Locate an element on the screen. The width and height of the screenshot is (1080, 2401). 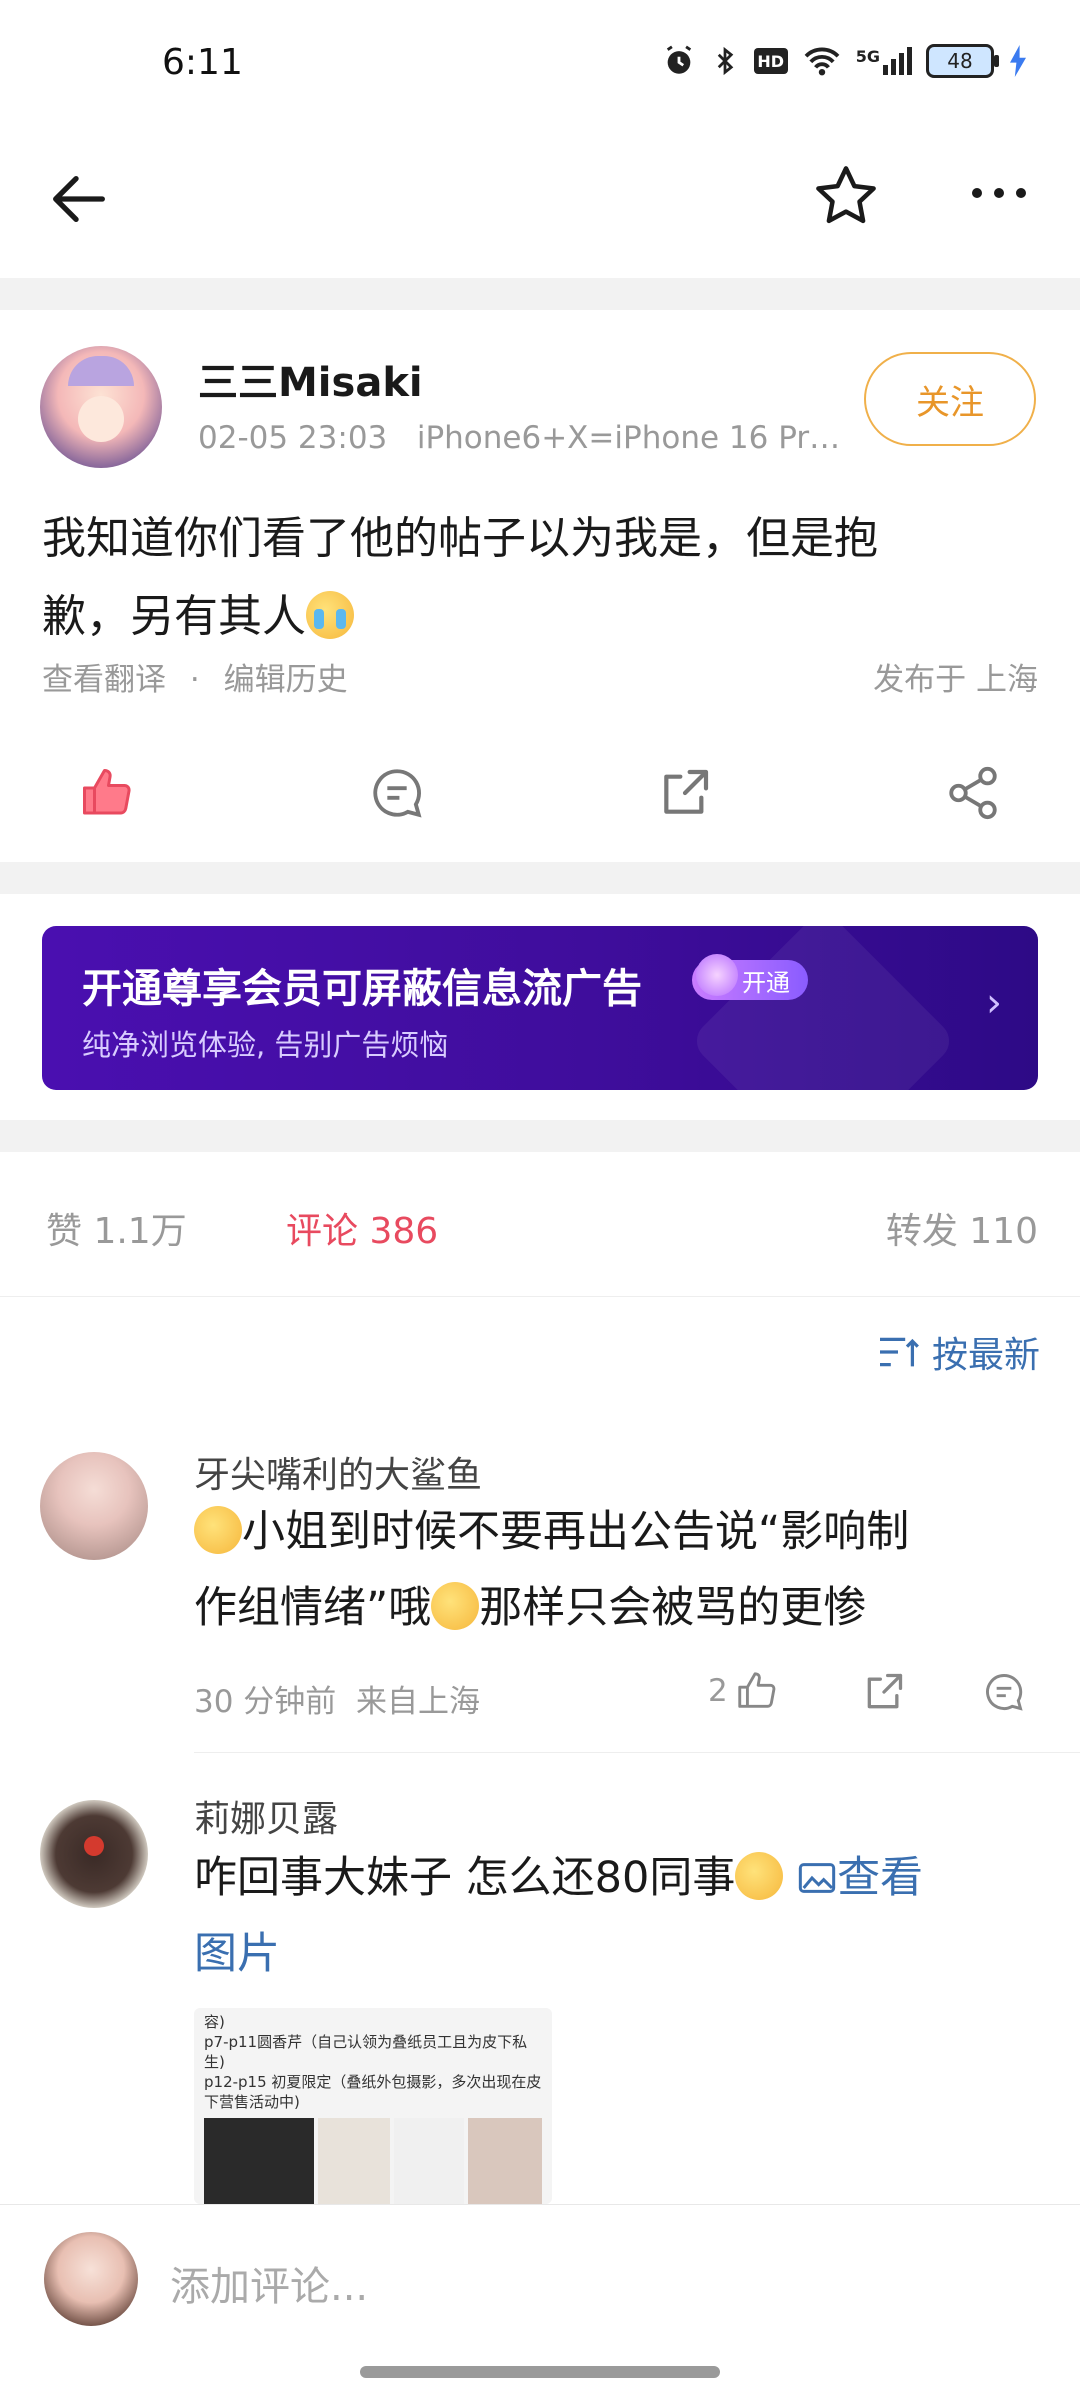
commenter-name: 莉娜贝露 is located at coordinates (266, 1816).